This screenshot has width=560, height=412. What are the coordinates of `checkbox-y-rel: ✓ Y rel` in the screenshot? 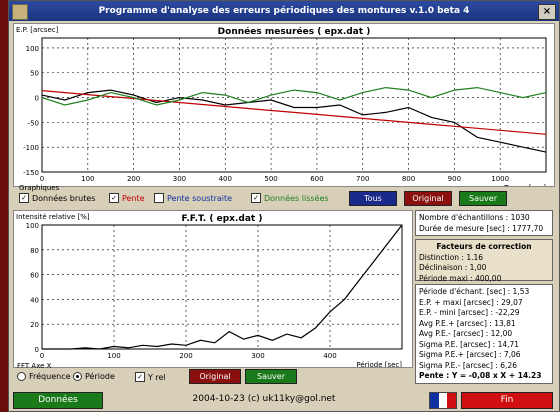 It's located at (150, 377).